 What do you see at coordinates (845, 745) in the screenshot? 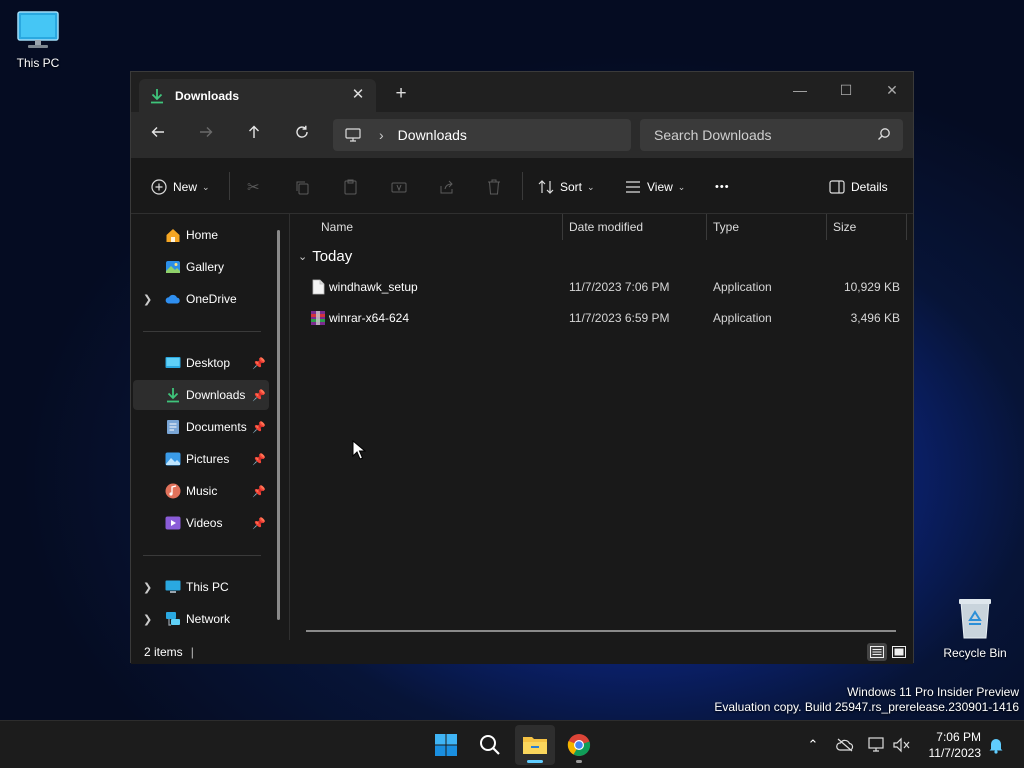
I see `onedrive-tray-button` at bounding box center [845, 745].